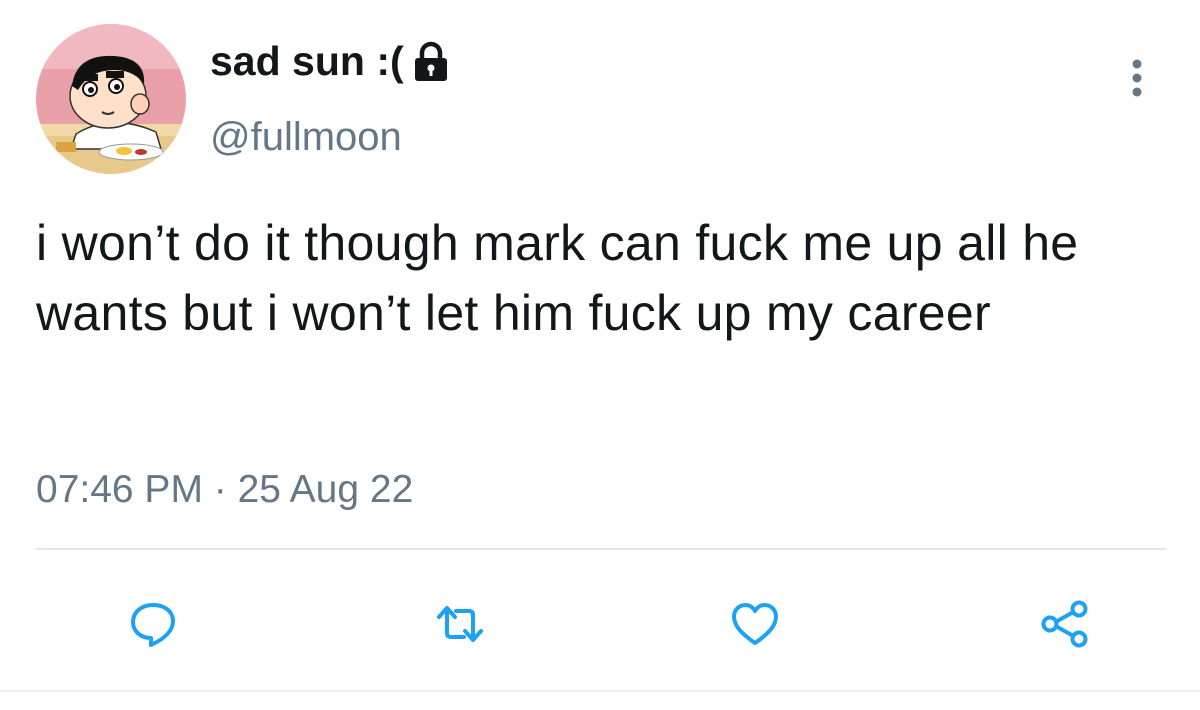 This screenshot has height=710, width=1200. What do you see at coordinates (600, 691) in the screenshot?
I see `bottom-divider` at bounding box center [600, 691].